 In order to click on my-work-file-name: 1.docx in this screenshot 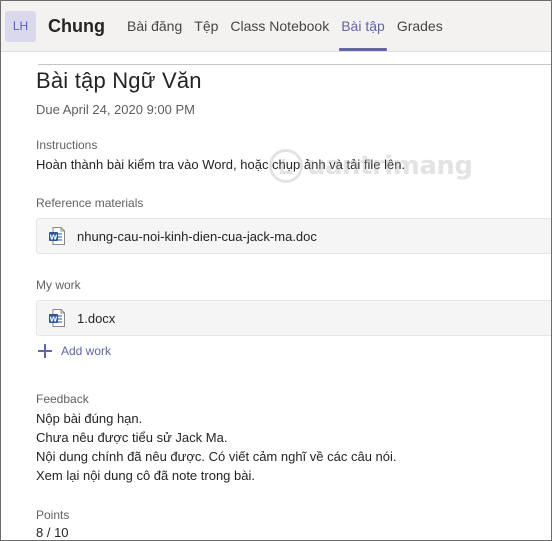, I will do `click(96, 318)`.